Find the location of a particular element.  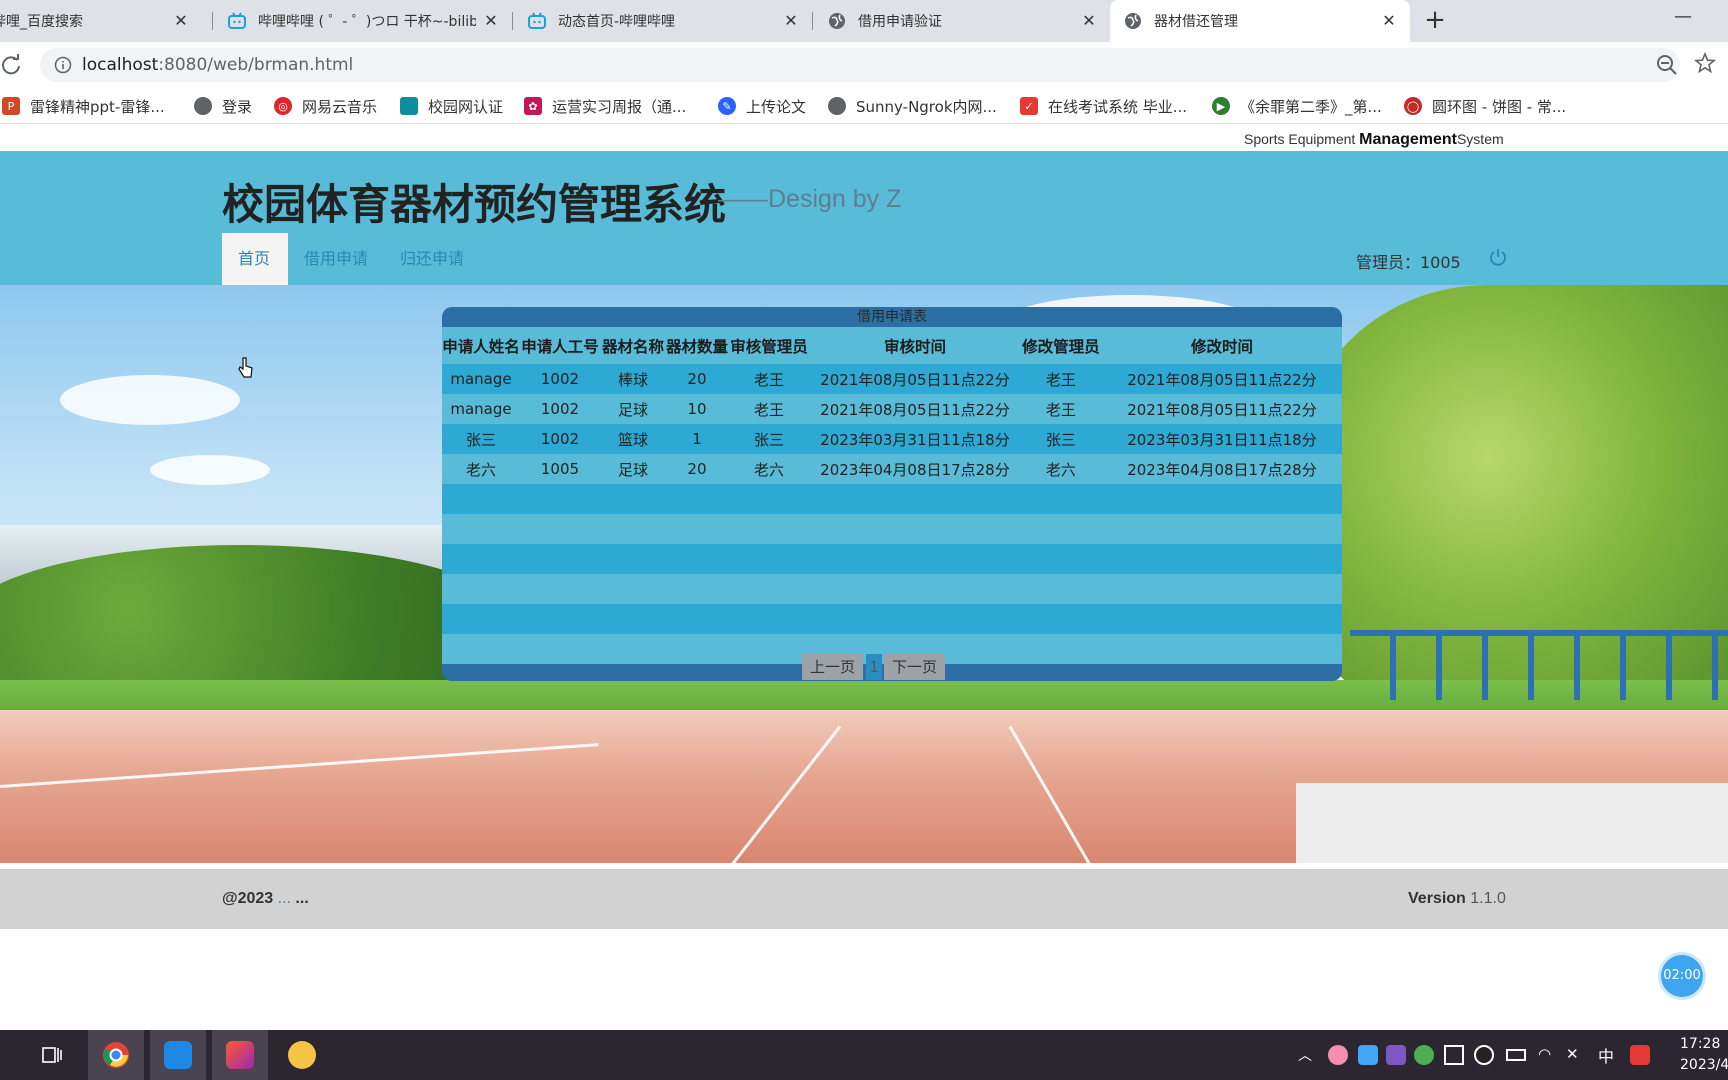

chrome-icon is located at coordinates (116, 1055).